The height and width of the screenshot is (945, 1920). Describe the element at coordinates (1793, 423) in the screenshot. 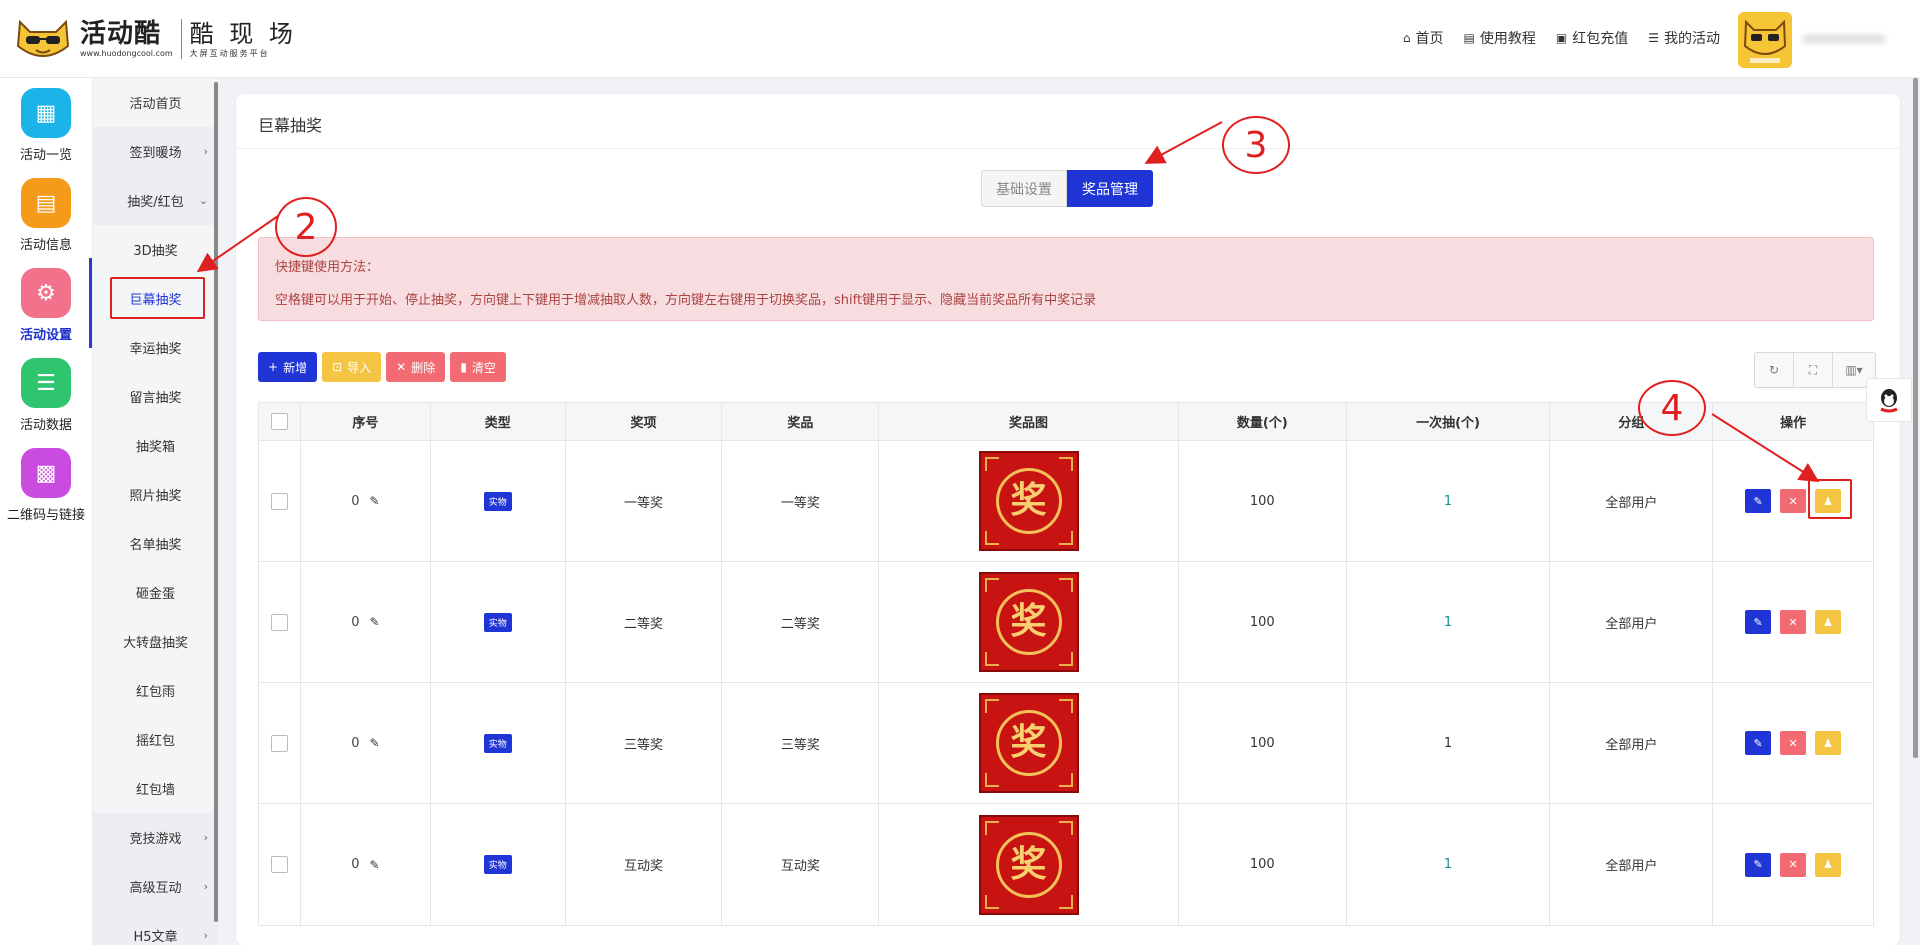

I see `header-cell: 操作` at that location.